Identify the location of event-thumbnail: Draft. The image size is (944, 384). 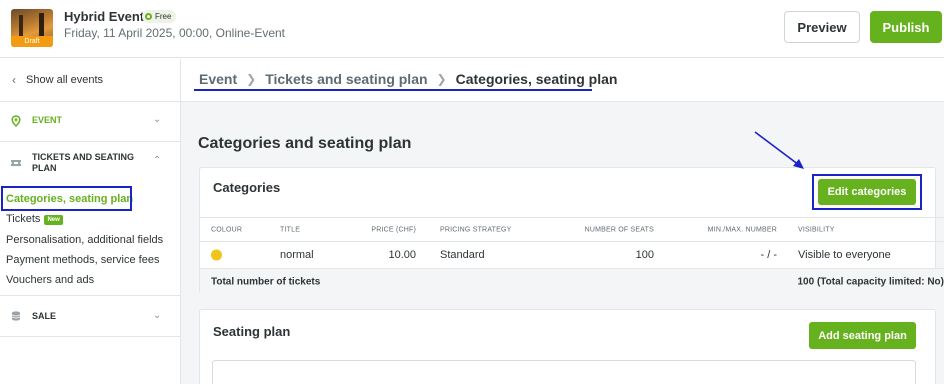
(32, 28).